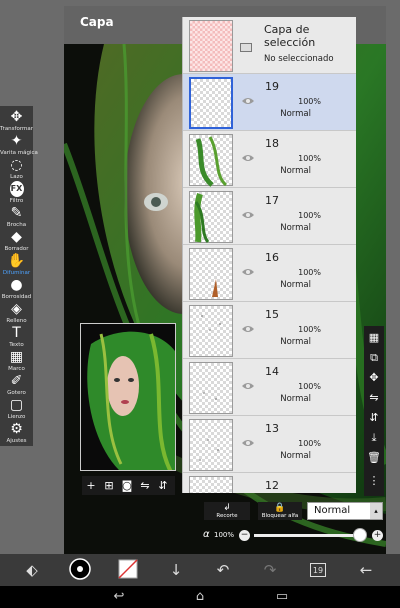  Describe the element at coordinates (32, 570) in the screenshot. I see `swap-color-icon: ⬖` at that location.